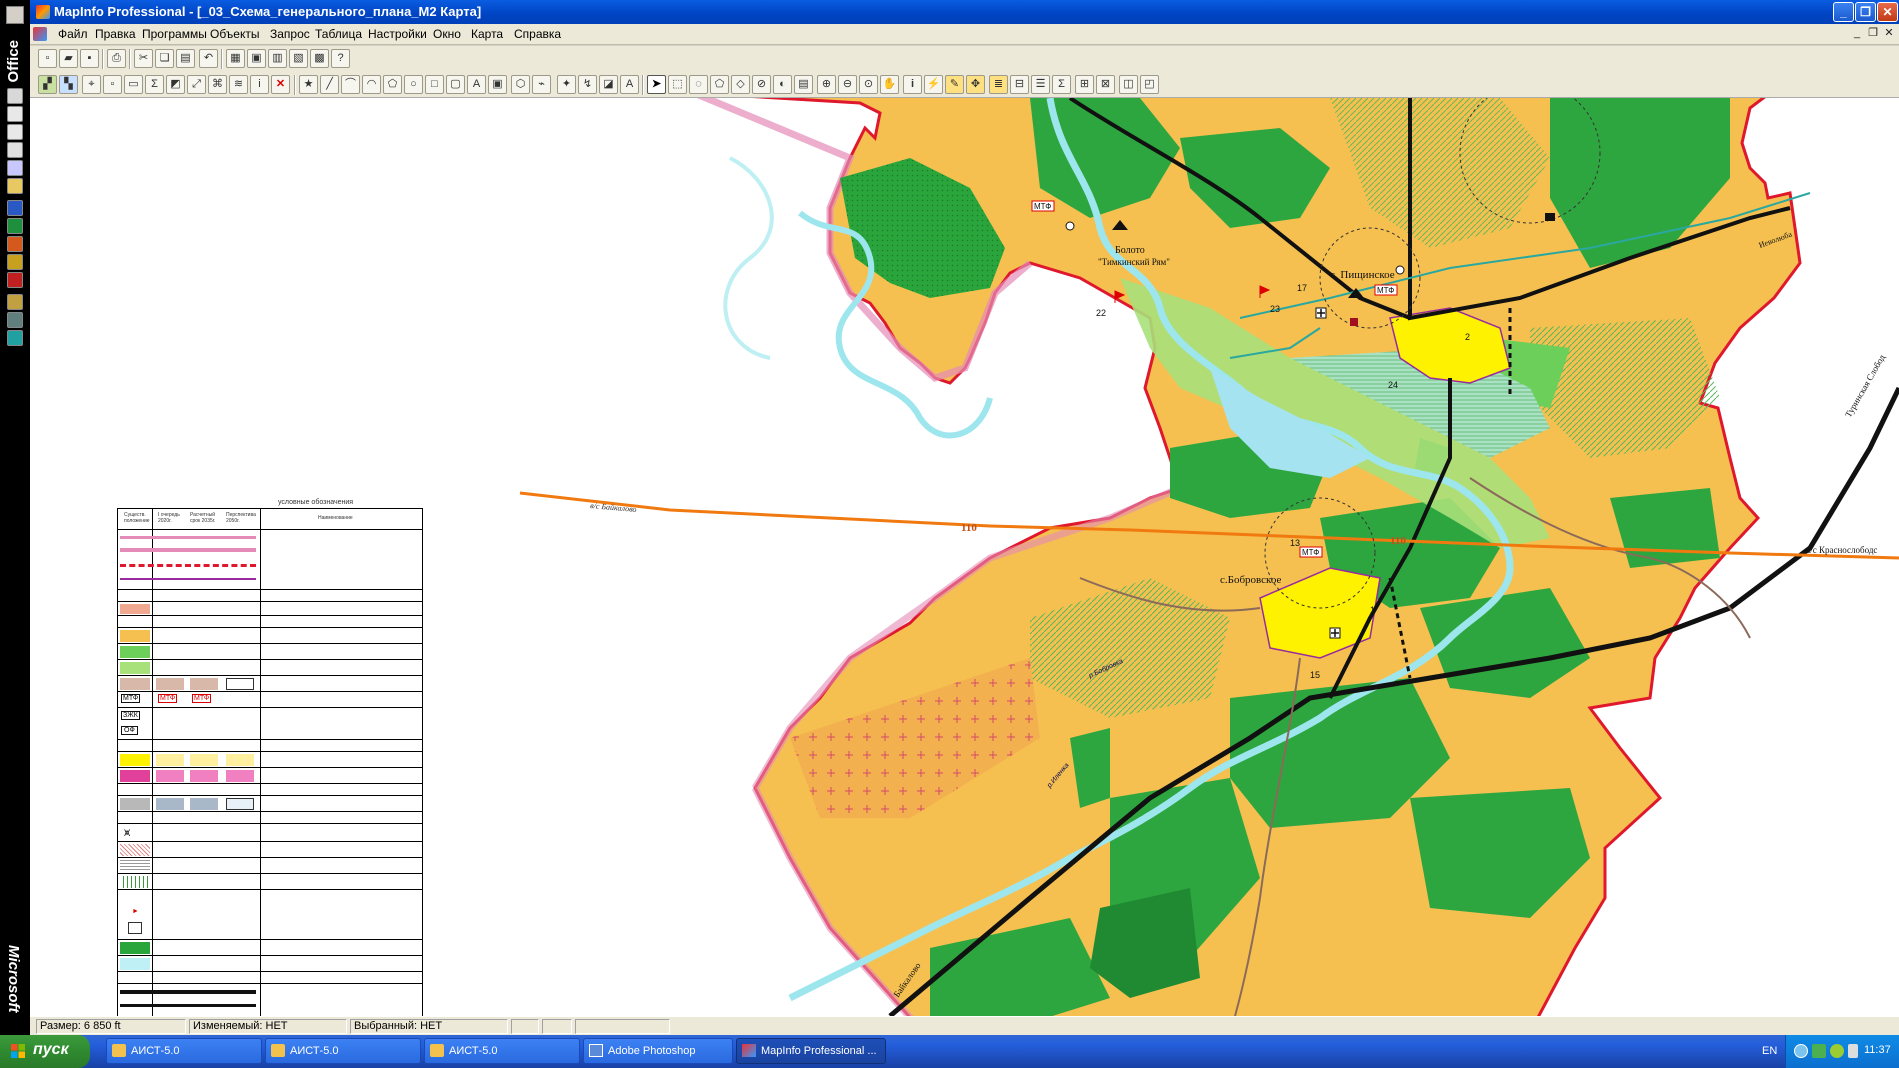  What do you see at coordinates (47, 84) in the screenshot?
I see `layer-control-icon: ▞` at bounding box center [47, 84].